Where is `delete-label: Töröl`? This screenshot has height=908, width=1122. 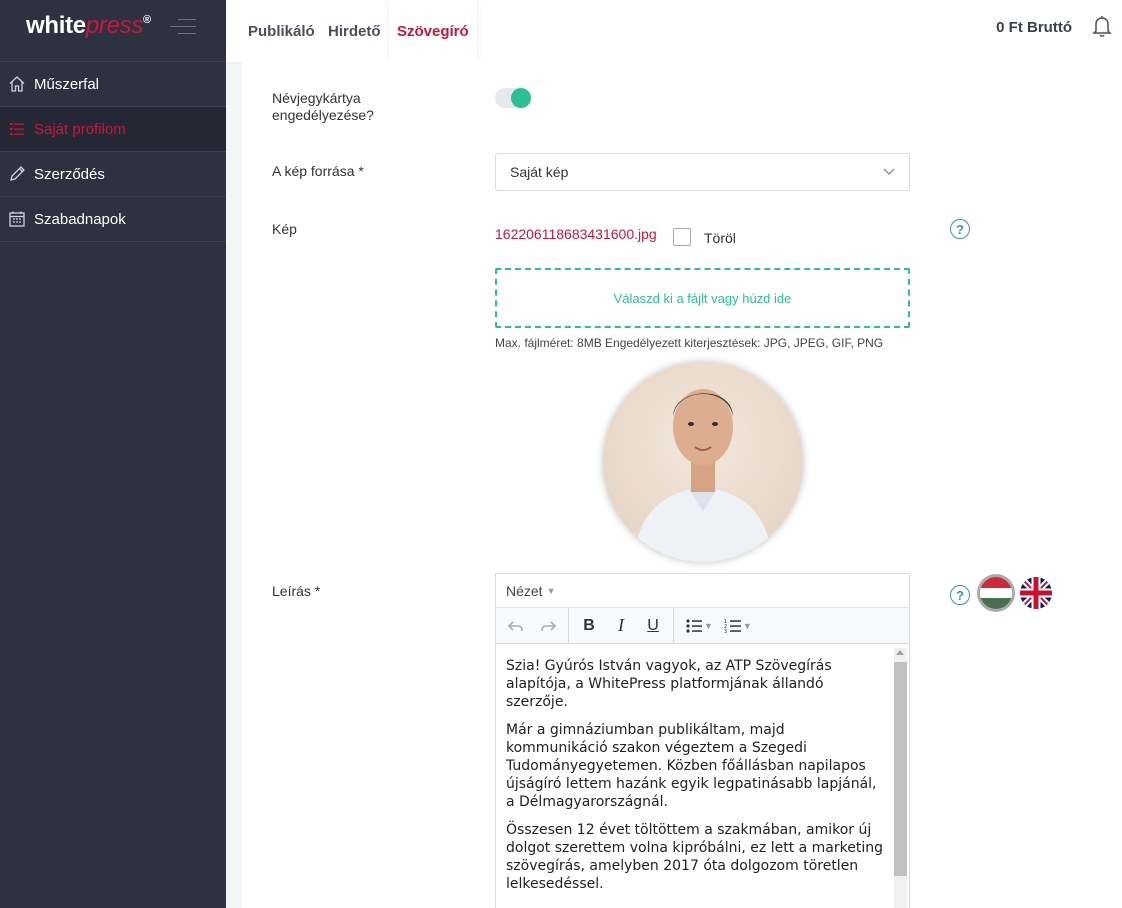 delete-label: Töröl is located at coordinates (720, 238).